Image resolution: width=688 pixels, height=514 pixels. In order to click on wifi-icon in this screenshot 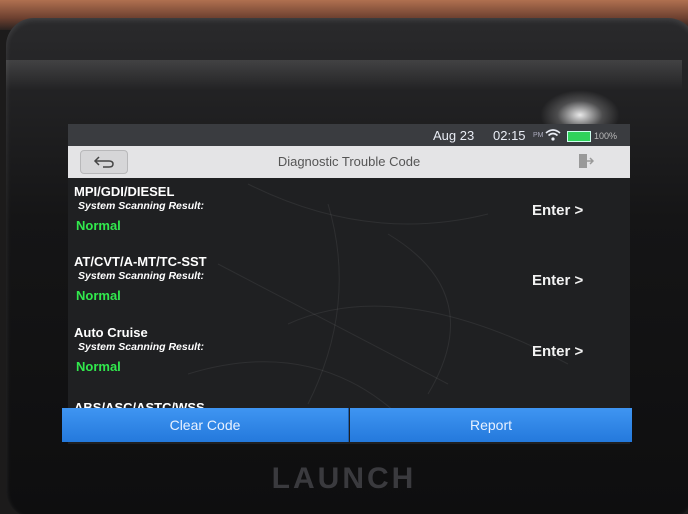, I will do `click(553, 135)`.